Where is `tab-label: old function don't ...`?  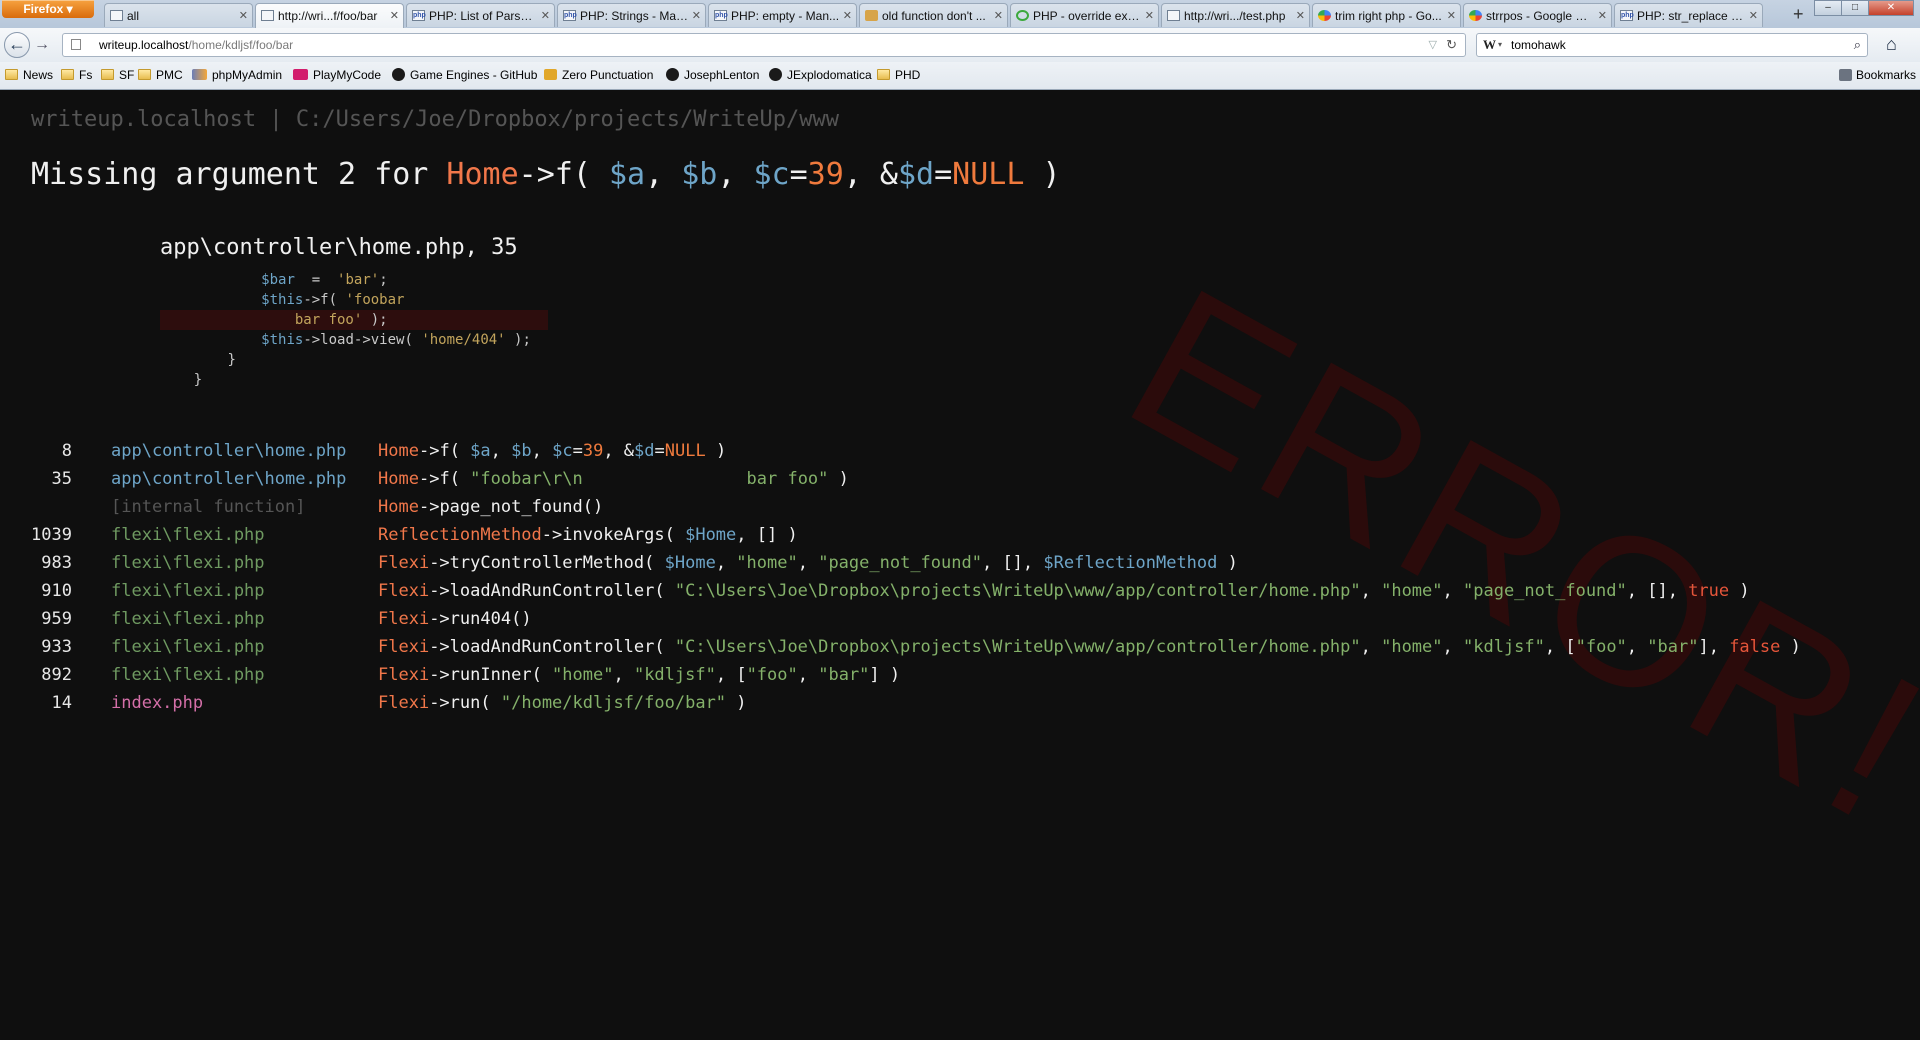 tab-label: old function don't ... is located at coordinates (934, 16).